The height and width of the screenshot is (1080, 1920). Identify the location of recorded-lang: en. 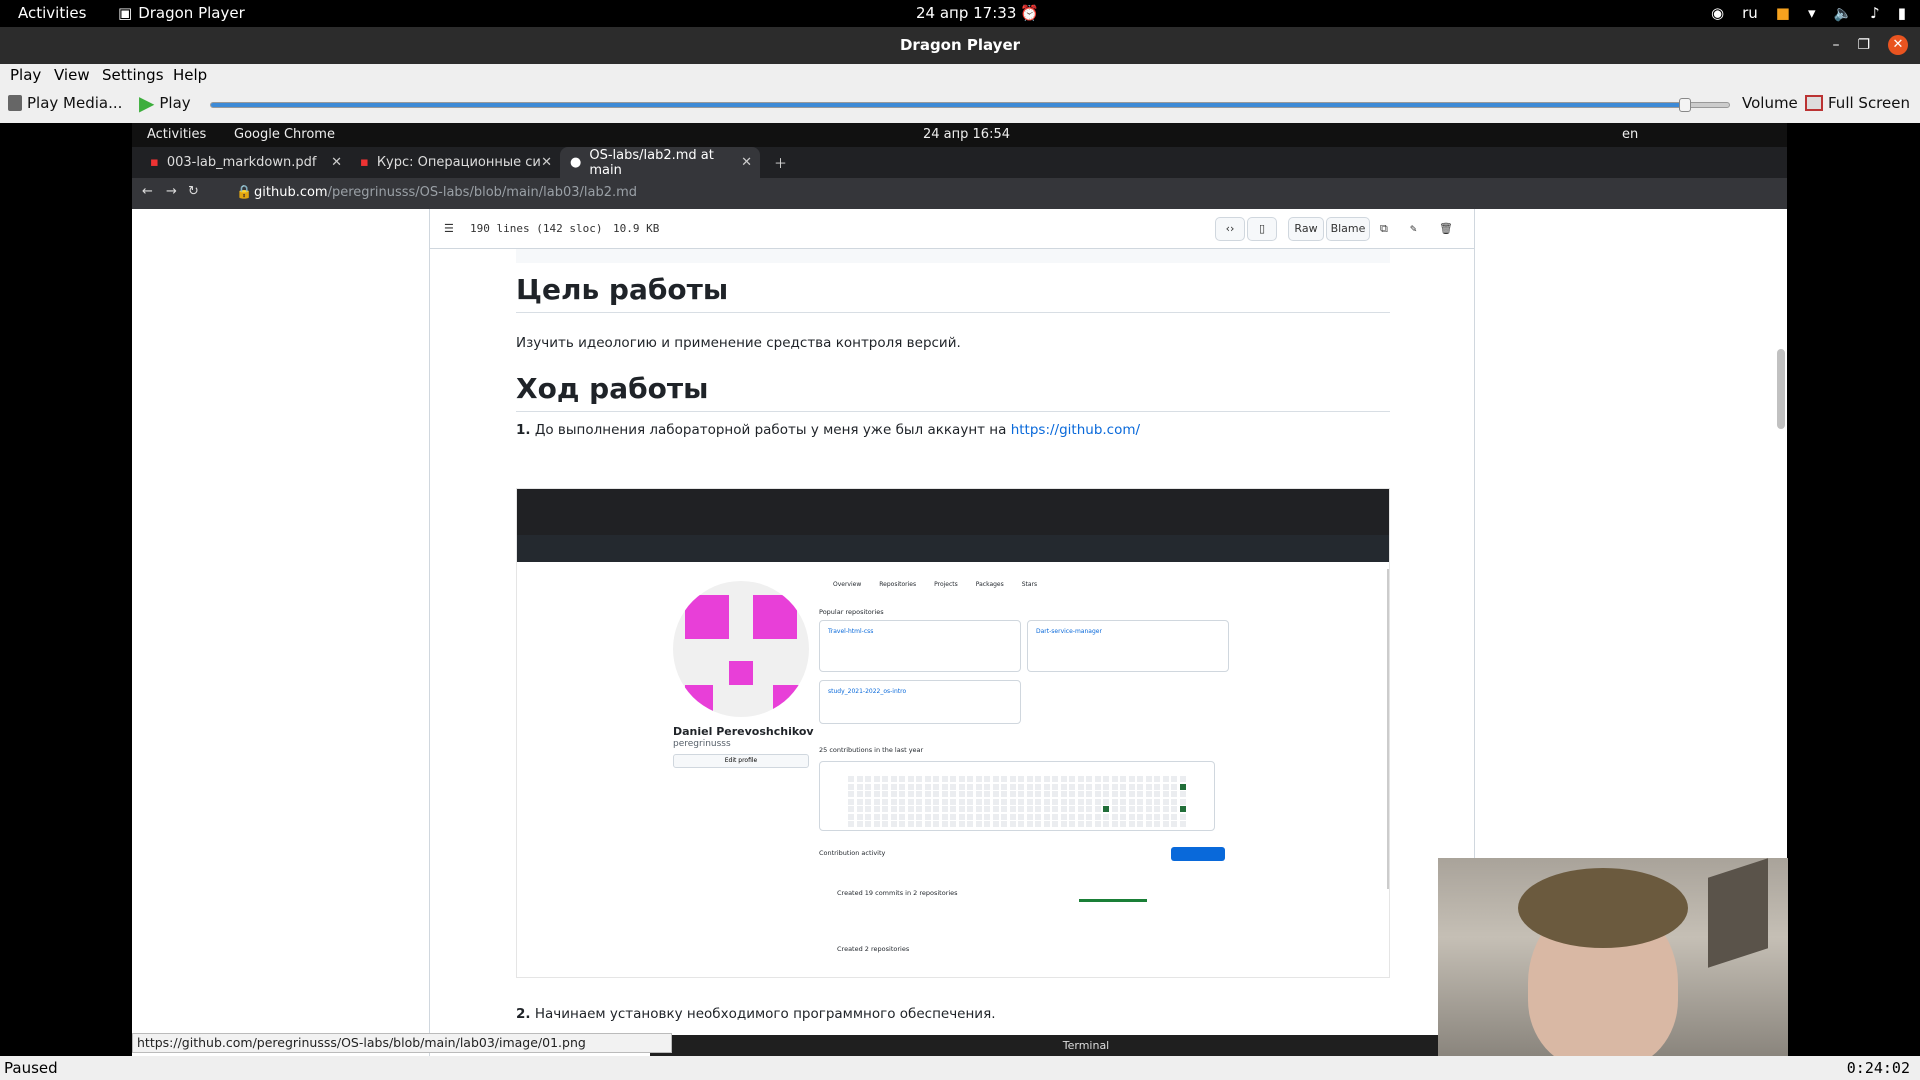
(1630, 134).